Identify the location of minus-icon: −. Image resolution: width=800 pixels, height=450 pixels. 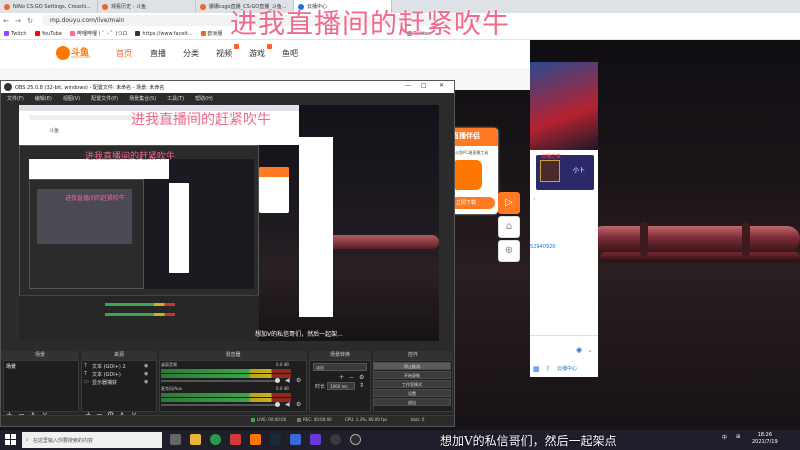
(351, 377).